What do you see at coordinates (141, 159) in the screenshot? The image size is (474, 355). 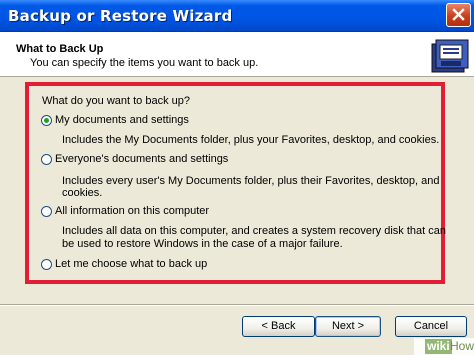 I see `option-label: Everyone's documents and settings` at bounding box center [141, 159].